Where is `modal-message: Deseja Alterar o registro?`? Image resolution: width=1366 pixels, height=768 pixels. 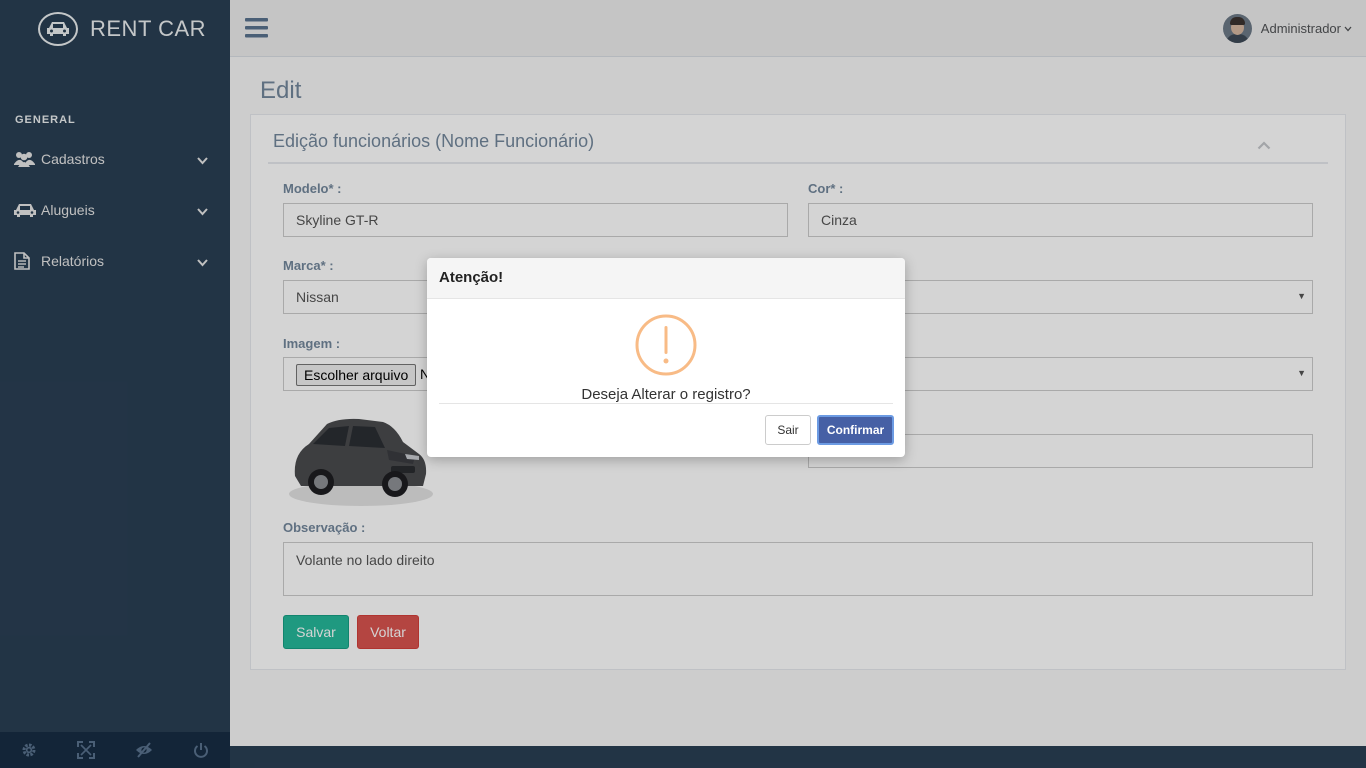 modal-message: Deseja Alterar o registro? is located at coordinates (666, 394).